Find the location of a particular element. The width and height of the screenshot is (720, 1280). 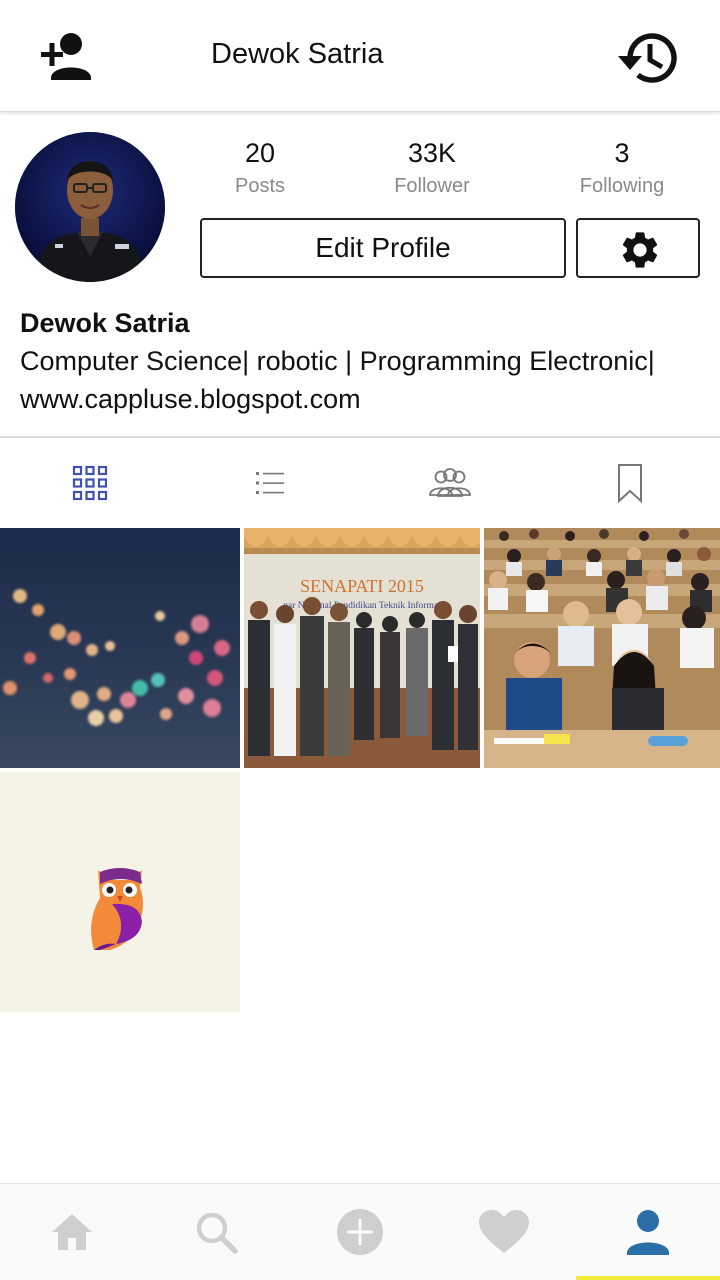

tab-saved is located at coordinates (630, 483).